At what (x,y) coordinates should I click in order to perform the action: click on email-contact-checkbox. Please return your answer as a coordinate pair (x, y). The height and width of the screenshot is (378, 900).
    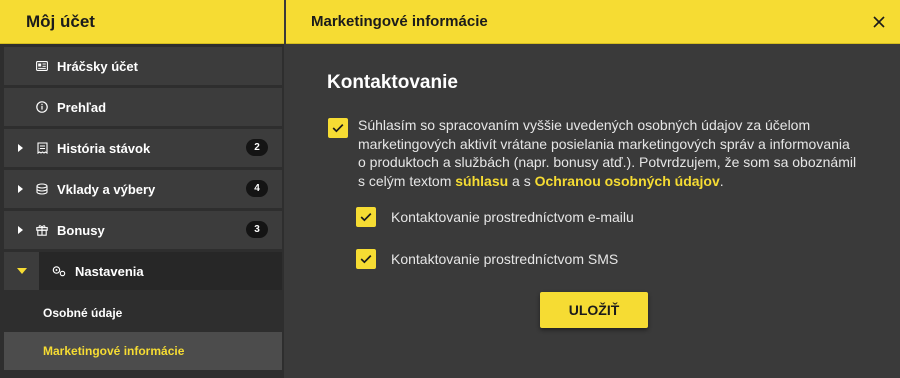
    Looking at the image, I should click on (366, 217).